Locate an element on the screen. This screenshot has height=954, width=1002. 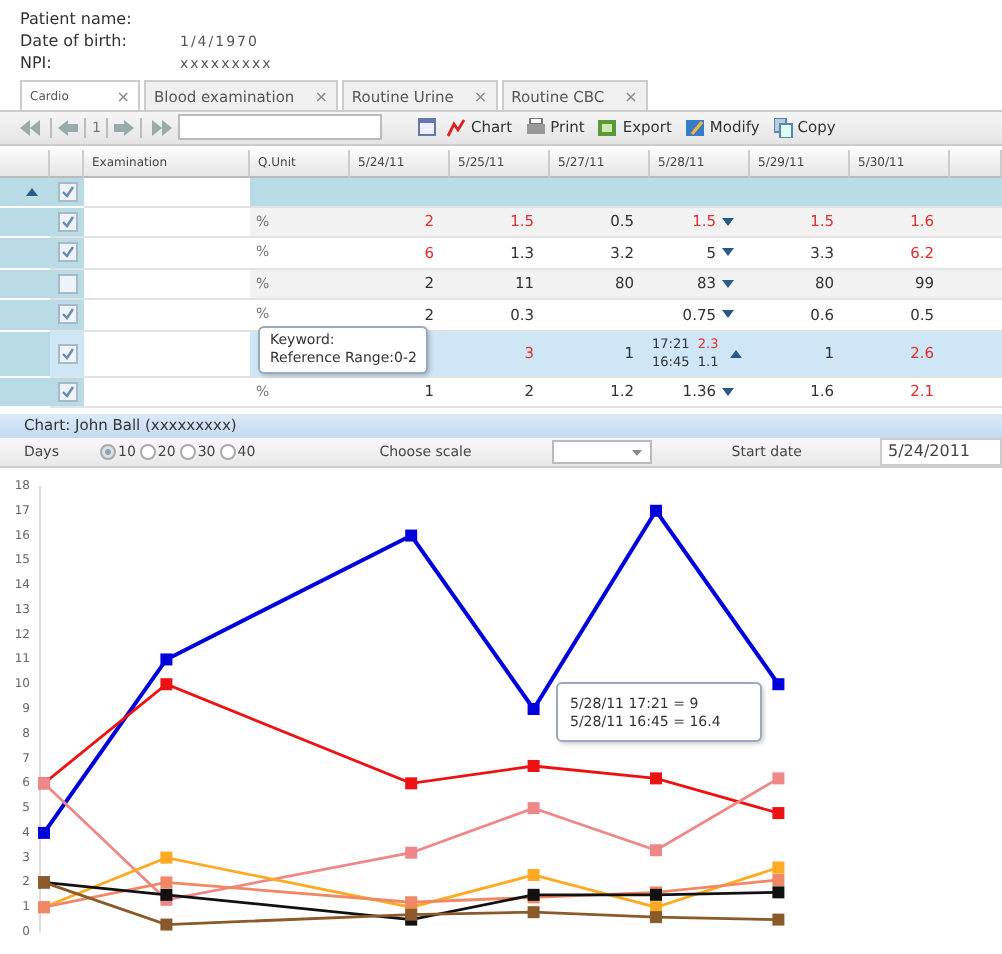
field-label: NPI: is located at coordinates (37, 64).